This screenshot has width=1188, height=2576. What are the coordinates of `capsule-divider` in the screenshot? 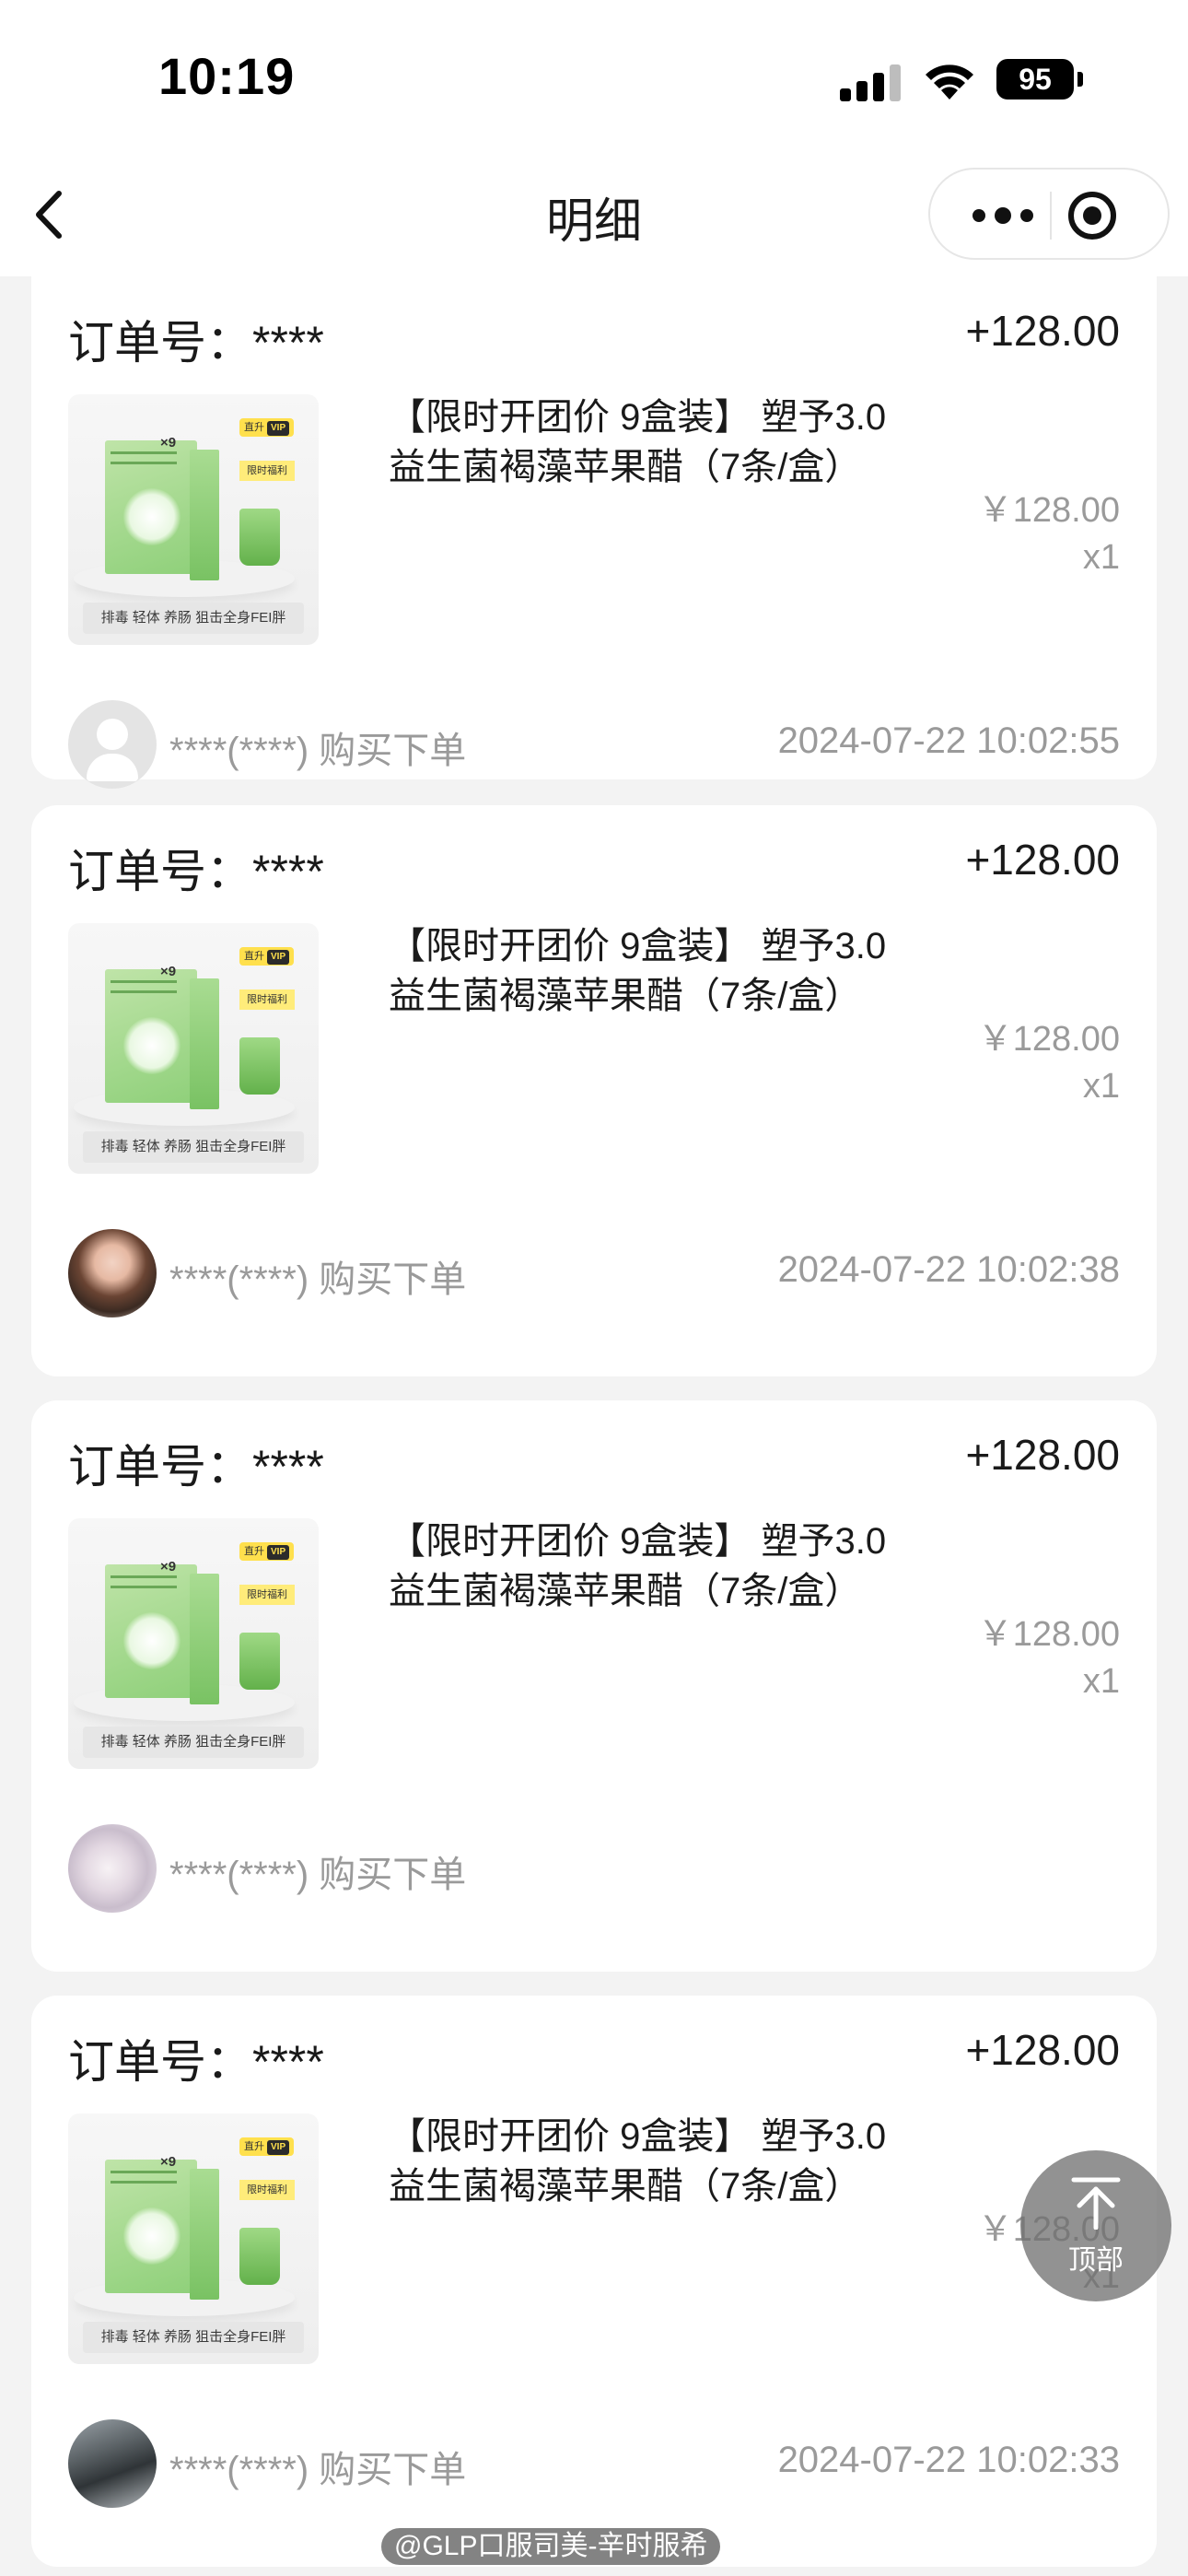 It's located at (1051, 216).